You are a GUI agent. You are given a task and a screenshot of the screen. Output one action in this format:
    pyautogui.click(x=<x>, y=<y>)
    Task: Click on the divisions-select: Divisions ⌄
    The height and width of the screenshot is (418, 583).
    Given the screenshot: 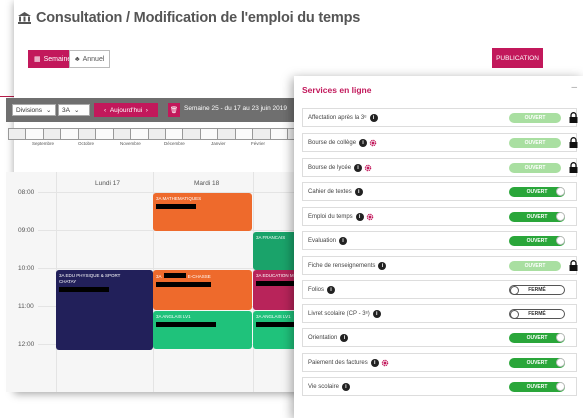 What is the action you would take?
    pyautogui.click(x=34, y=110)
    